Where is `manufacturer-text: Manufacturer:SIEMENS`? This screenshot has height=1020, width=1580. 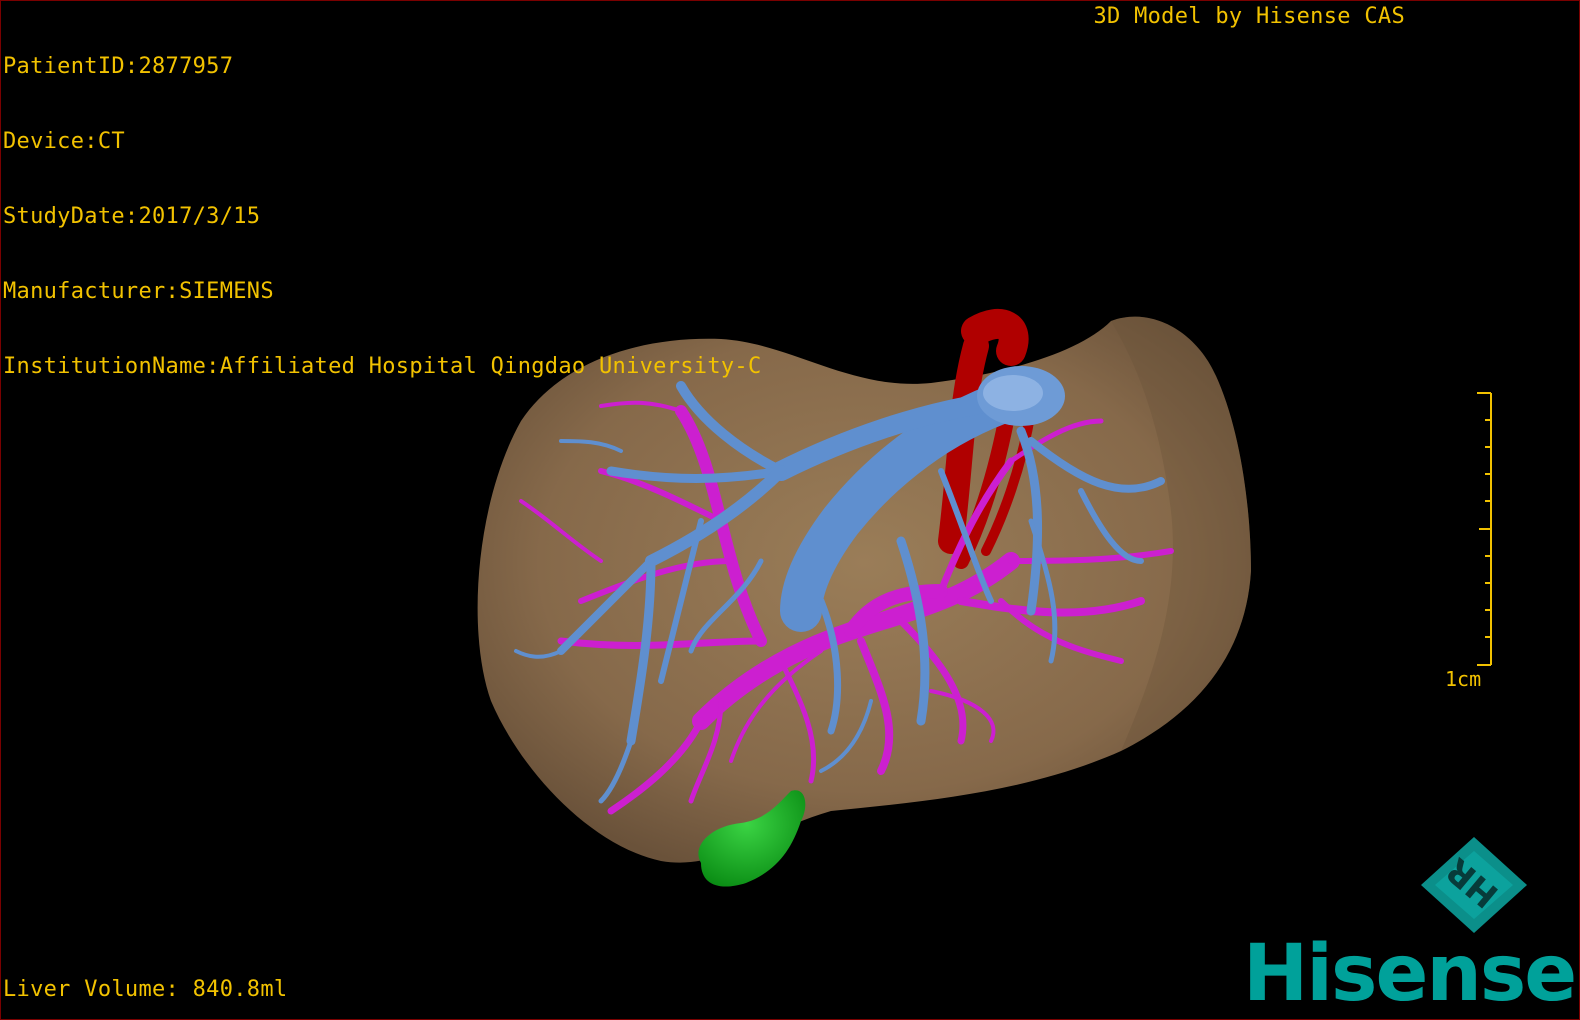
manufacturer-text: Manufacturer:SIEMENS is located at coordinates (138, 291).